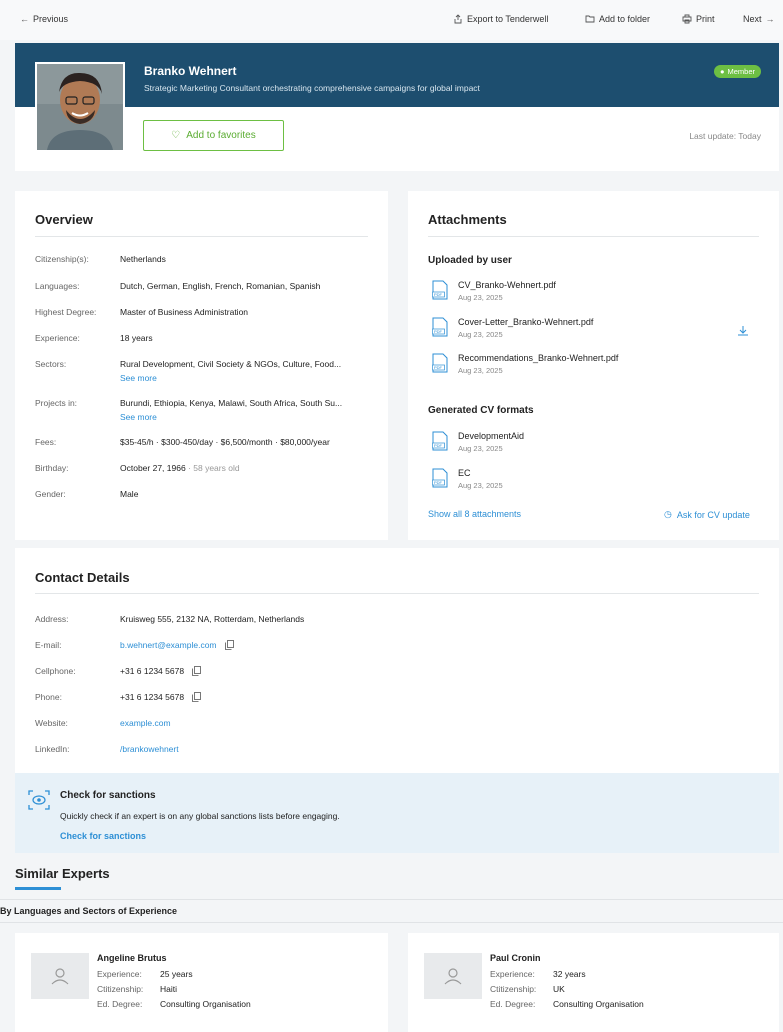 Image resolution: width=783 pixels, height=1032 pixels. Describe the element at coordinates (467, 479) in the screenshot. I see `attachment-file: PDF EC Aug 23, 2025` at that location.